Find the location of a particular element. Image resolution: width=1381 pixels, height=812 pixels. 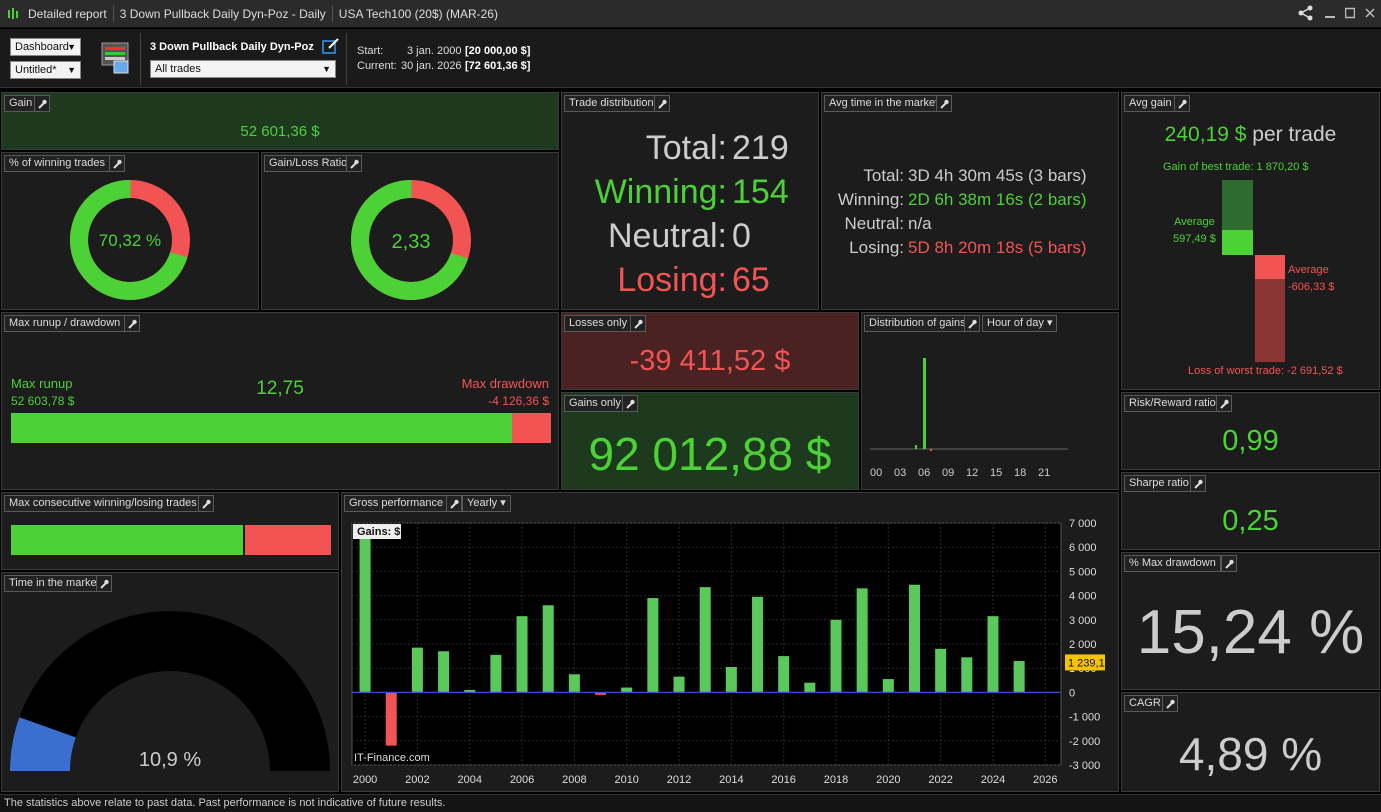

consecutive-bar is located at coordinates (171, 540).